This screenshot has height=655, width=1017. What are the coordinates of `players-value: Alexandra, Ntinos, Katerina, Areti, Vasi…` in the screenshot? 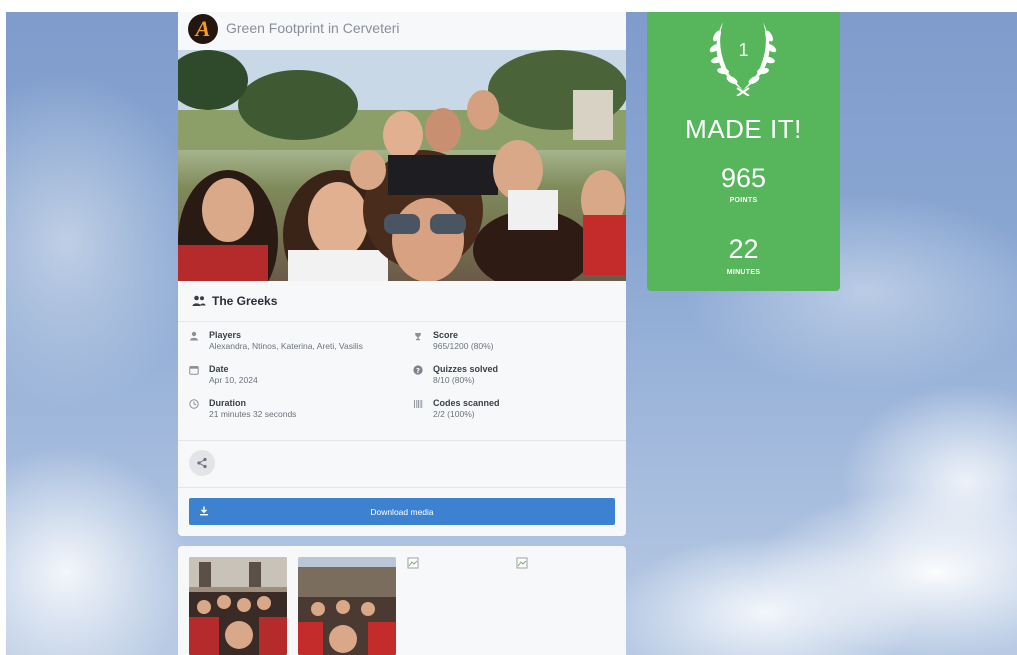 It's located at (286, 346).